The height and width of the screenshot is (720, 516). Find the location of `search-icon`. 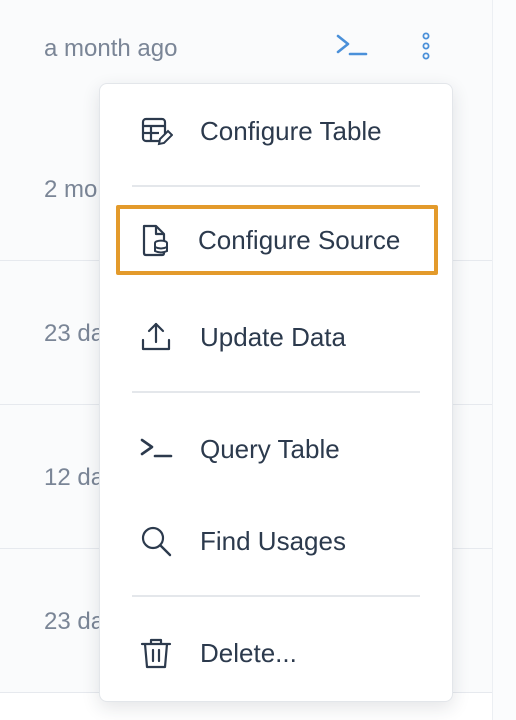

search-icon is located at coordinates (156, 541).